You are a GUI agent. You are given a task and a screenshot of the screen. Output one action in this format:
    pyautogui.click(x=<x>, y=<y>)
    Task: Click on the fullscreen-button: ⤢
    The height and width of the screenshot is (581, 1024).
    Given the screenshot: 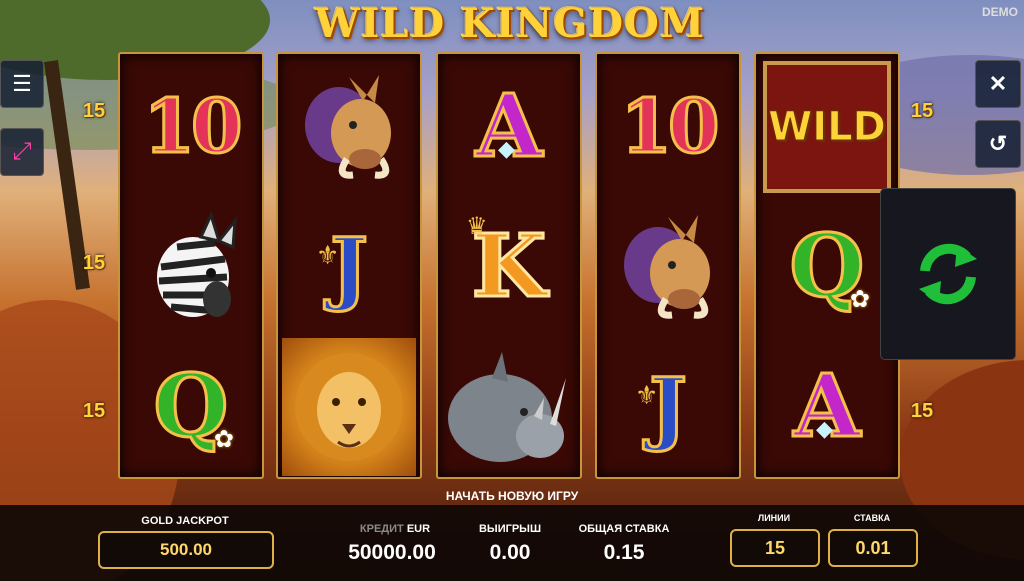 What is the action you would take?
    pyautogui.click(x=22, y=152)
    